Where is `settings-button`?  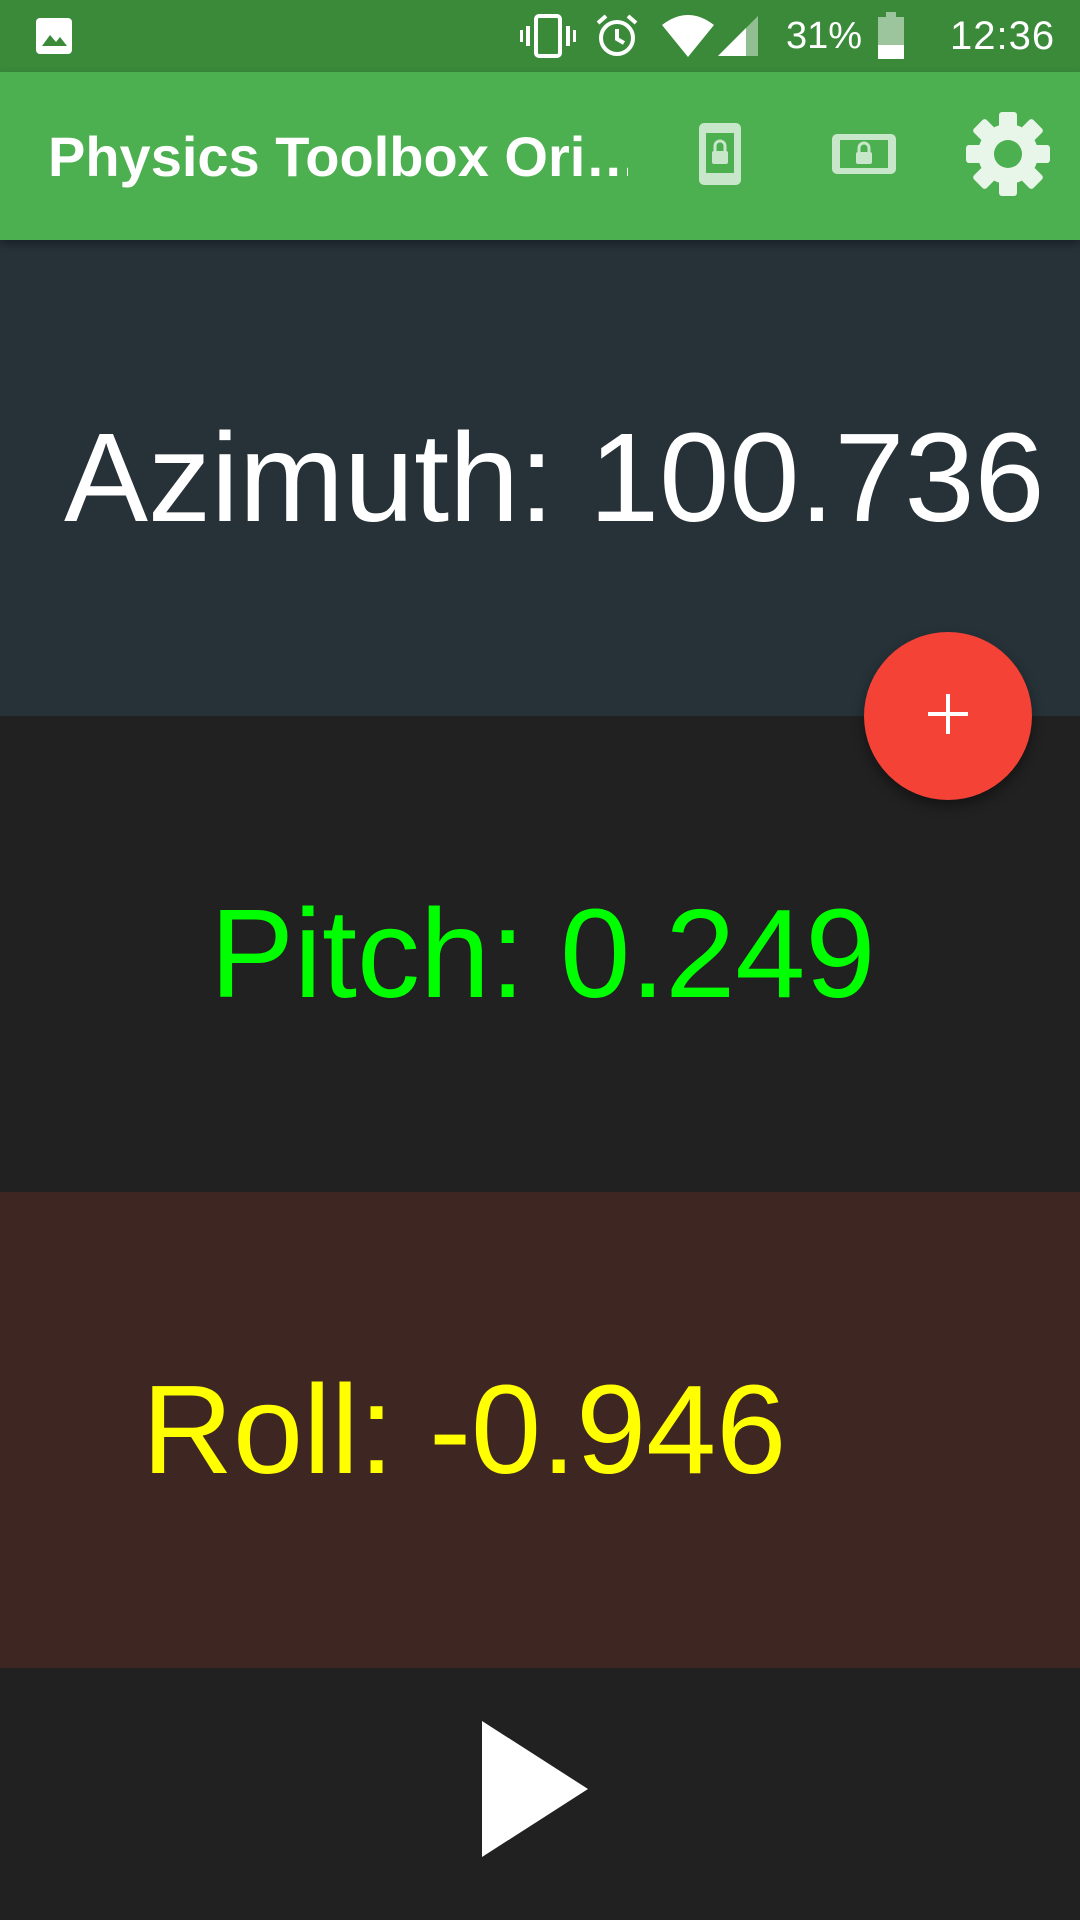
settings-button is located at coordinates (1008, 156).